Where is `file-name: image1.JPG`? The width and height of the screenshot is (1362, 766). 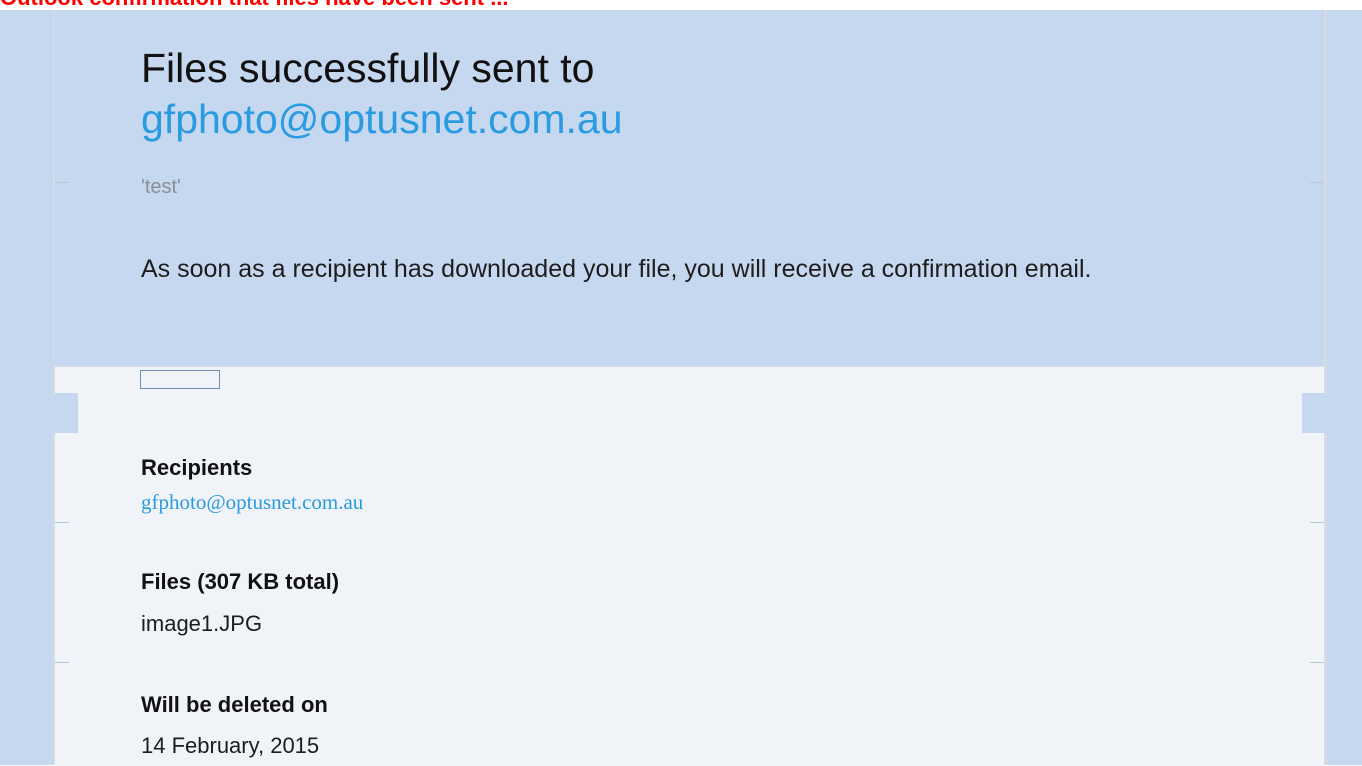
file-name: image1.JPG is located at coordinates (202, 623).